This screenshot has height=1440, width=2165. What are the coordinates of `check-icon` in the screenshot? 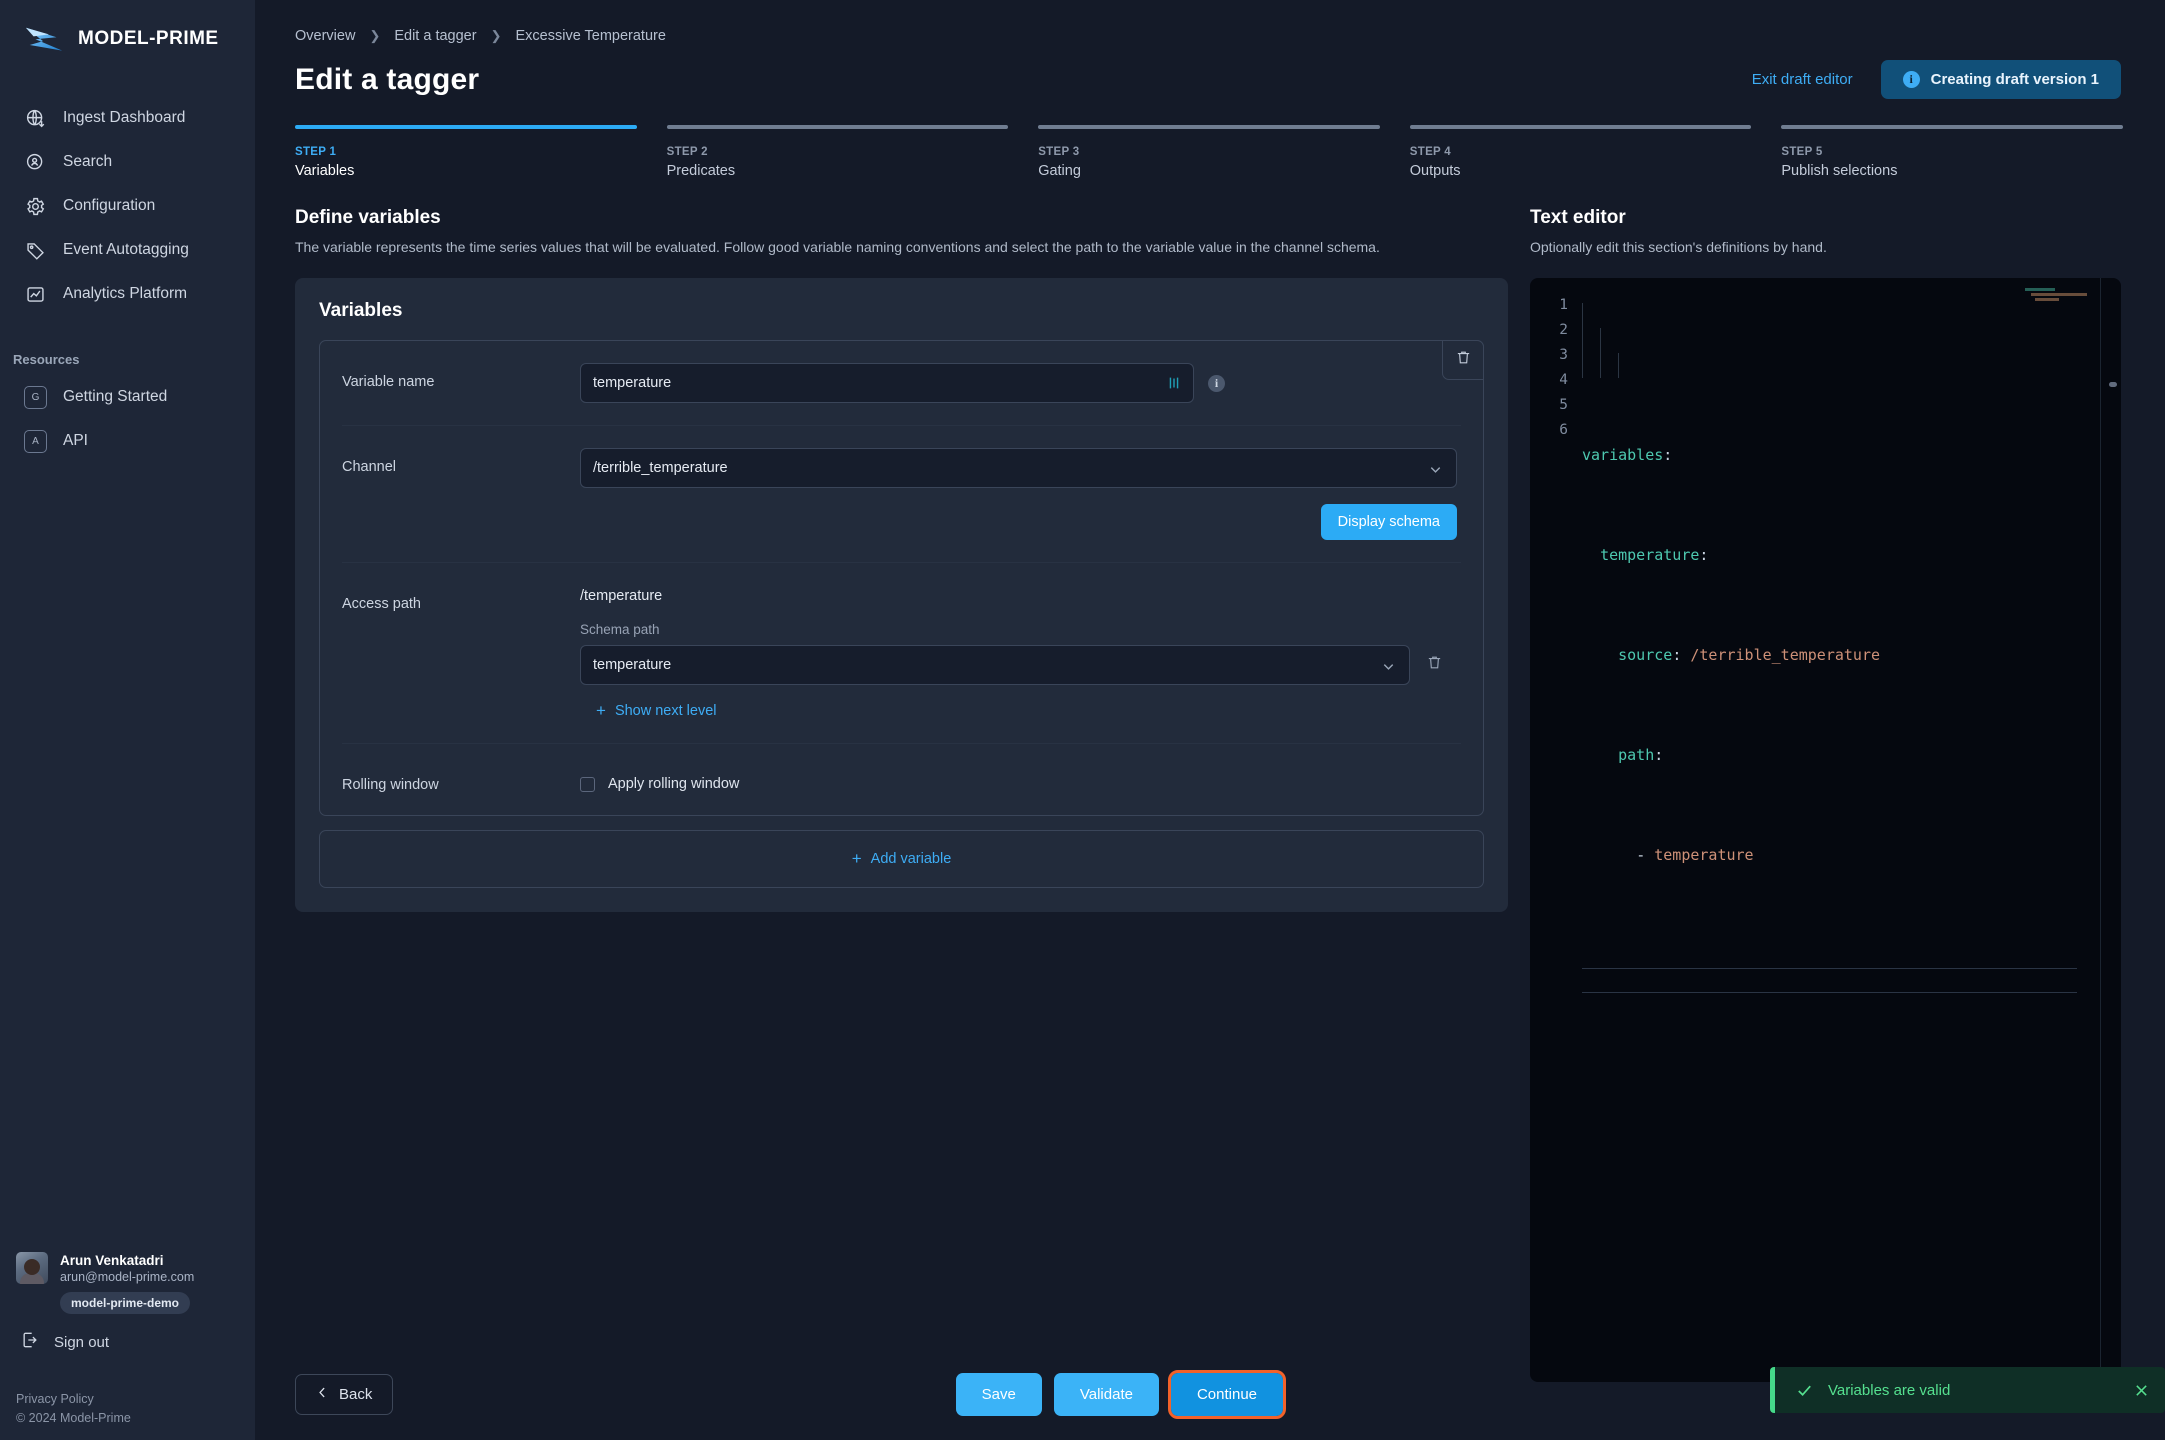 It's located at (1804, 1390).